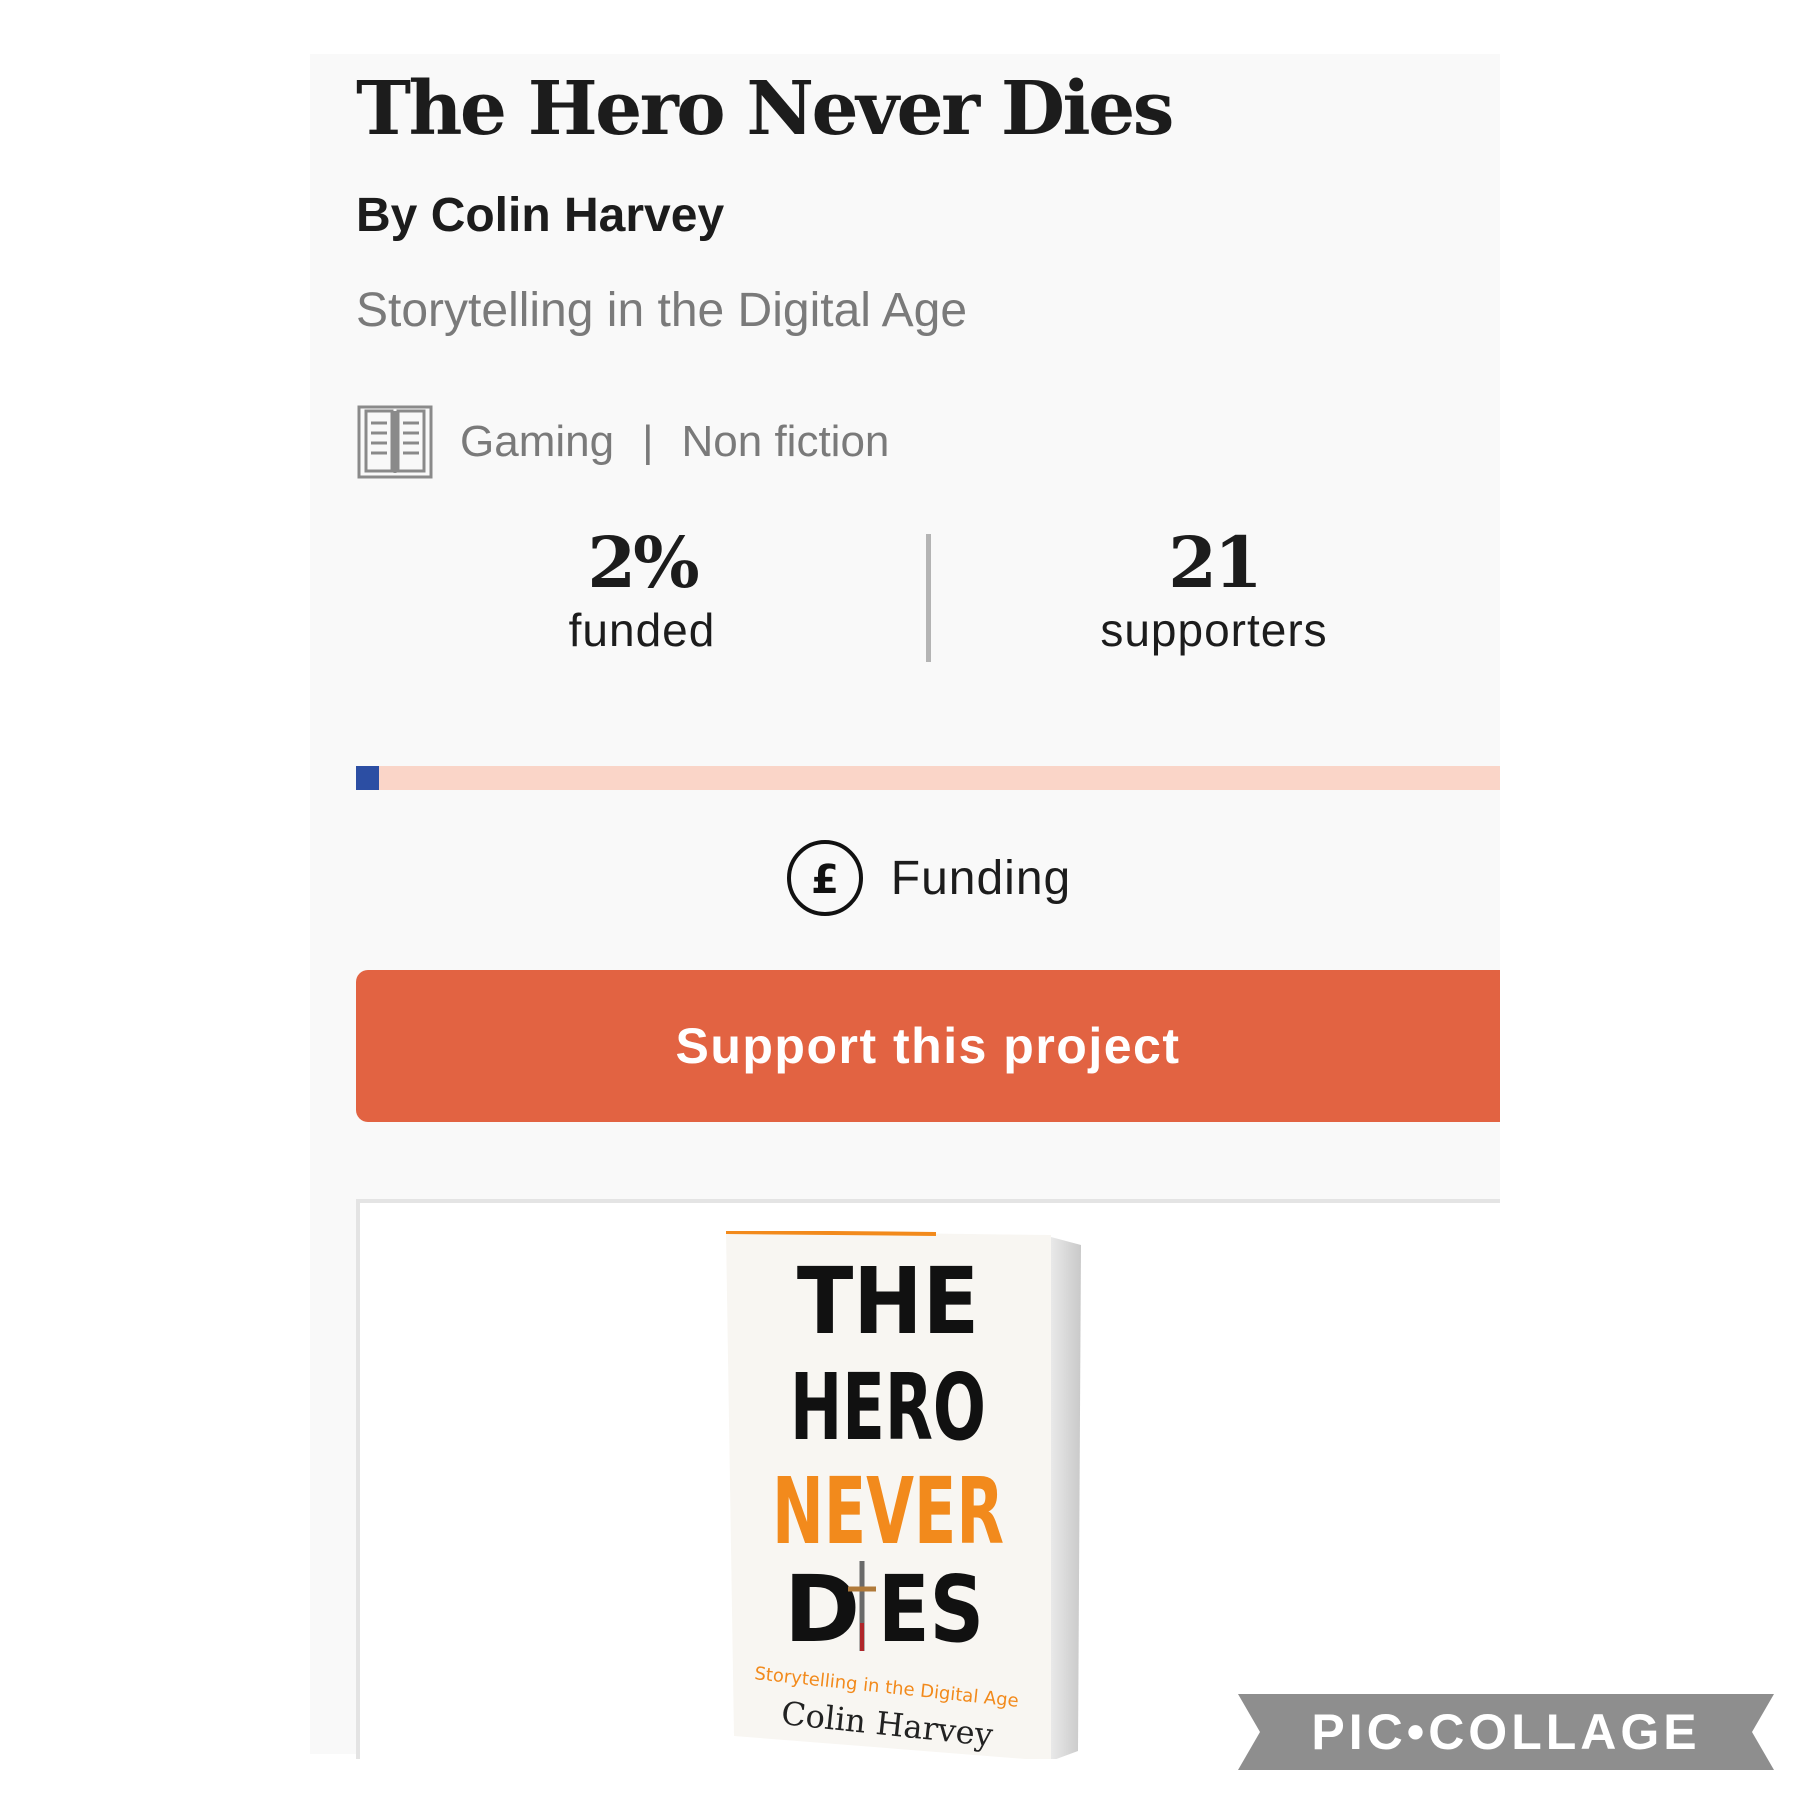 The height and width of the screenshot is (1800, 1800). What do you see at coordinates (981, 878) in the screenshot?
I see `funding-label: Funding` at bounding box center [981, 878].